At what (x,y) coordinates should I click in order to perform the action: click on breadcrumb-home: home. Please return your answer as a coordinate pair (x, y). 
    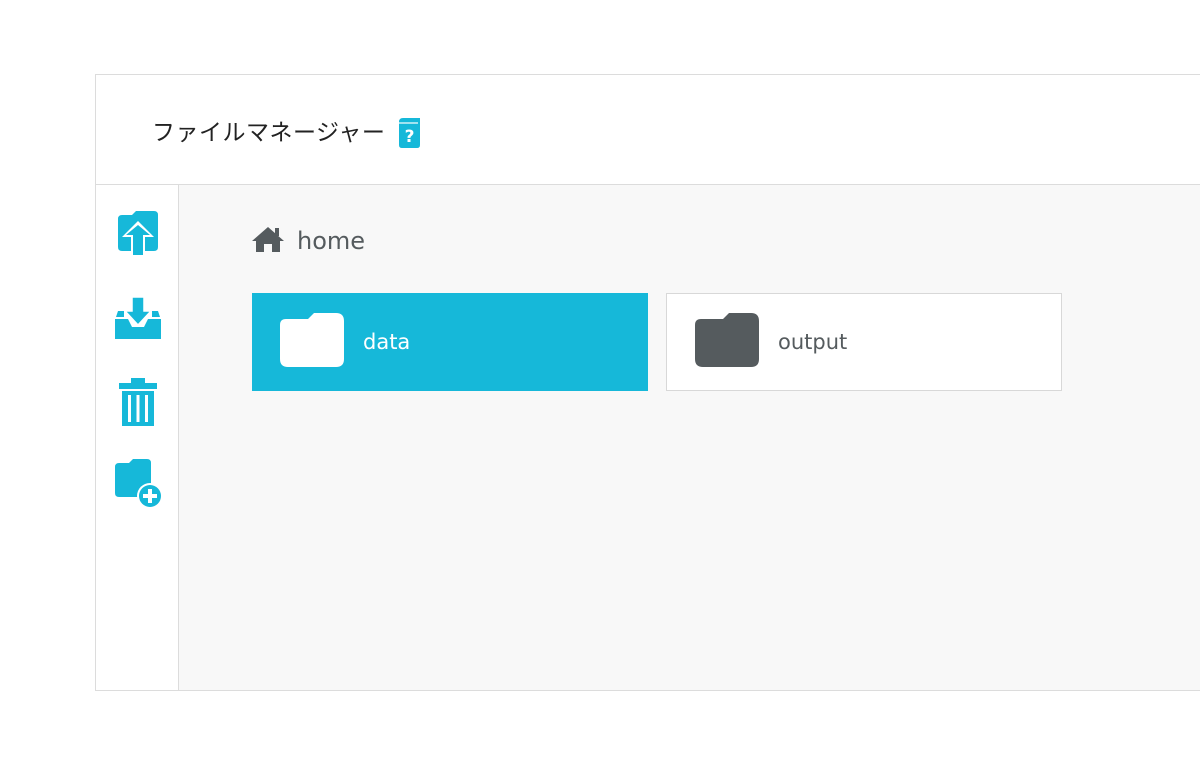
    Looking at the image, I should click on (308, 241).